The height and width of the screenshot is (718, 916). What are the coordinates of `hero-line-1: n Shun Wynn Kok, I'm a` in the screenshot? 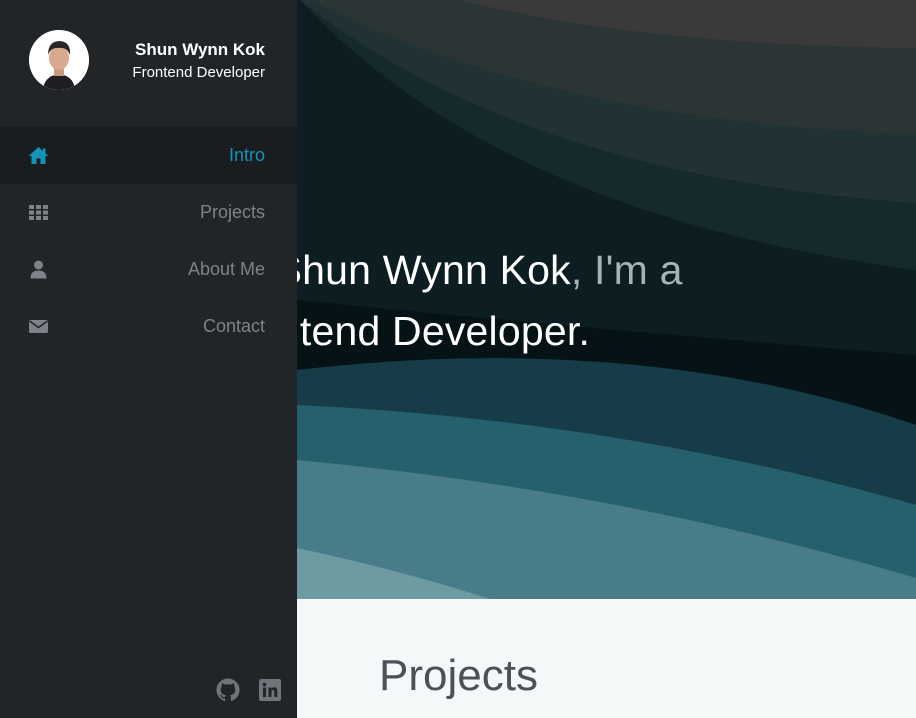 It's located at (550, 270).